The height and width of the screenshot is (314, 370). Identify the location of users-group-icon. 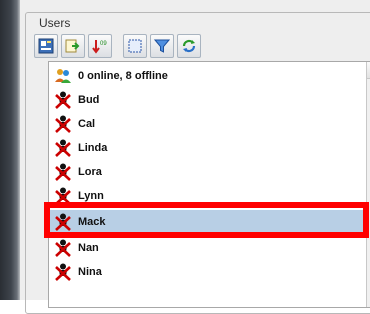
(63, 76).